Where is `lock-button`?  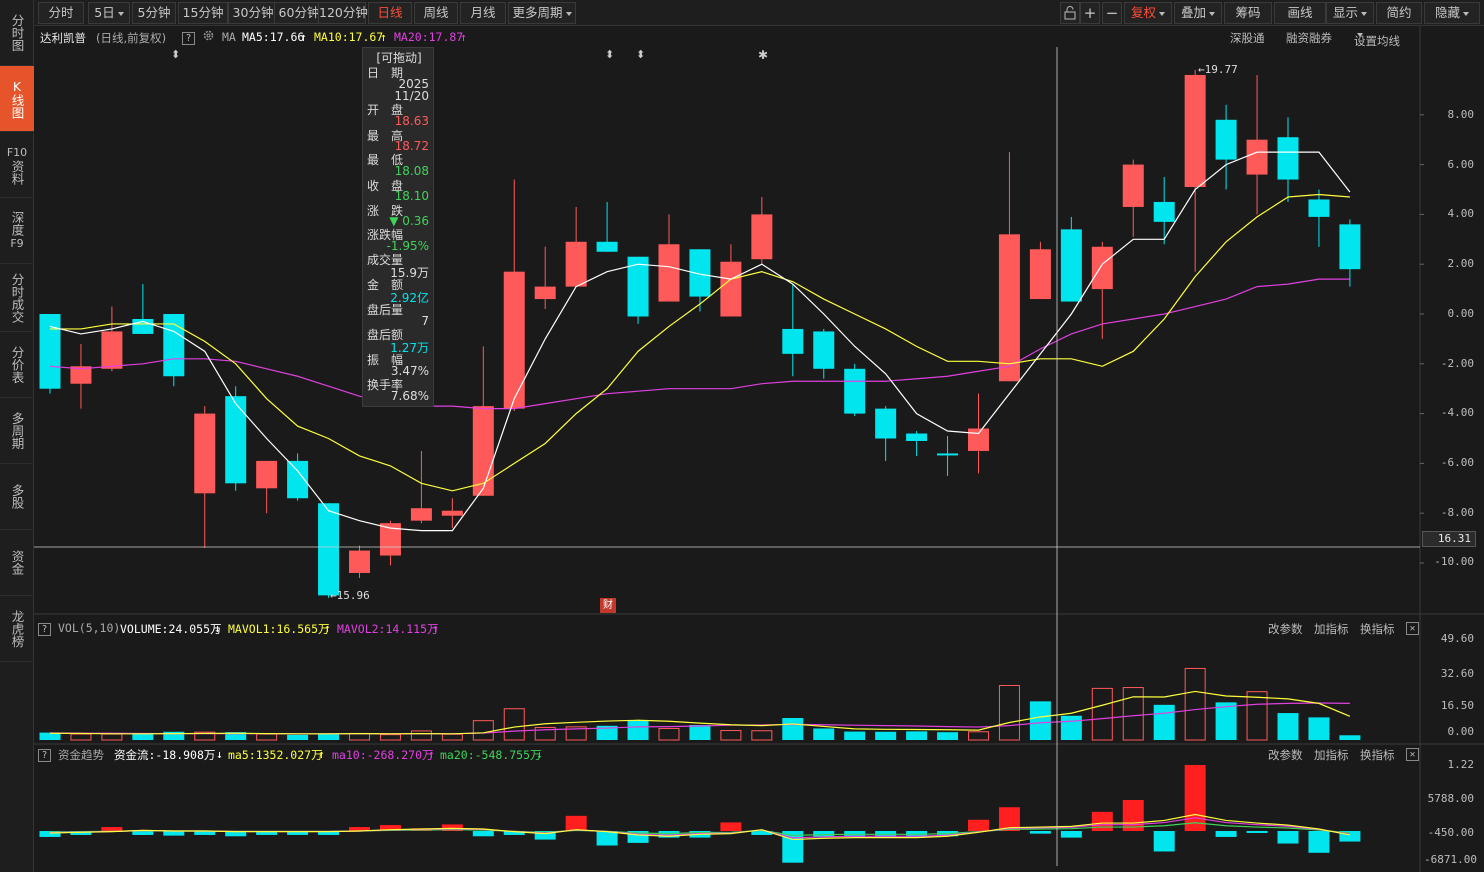
lock-button is located at coordinates (1070, 13).